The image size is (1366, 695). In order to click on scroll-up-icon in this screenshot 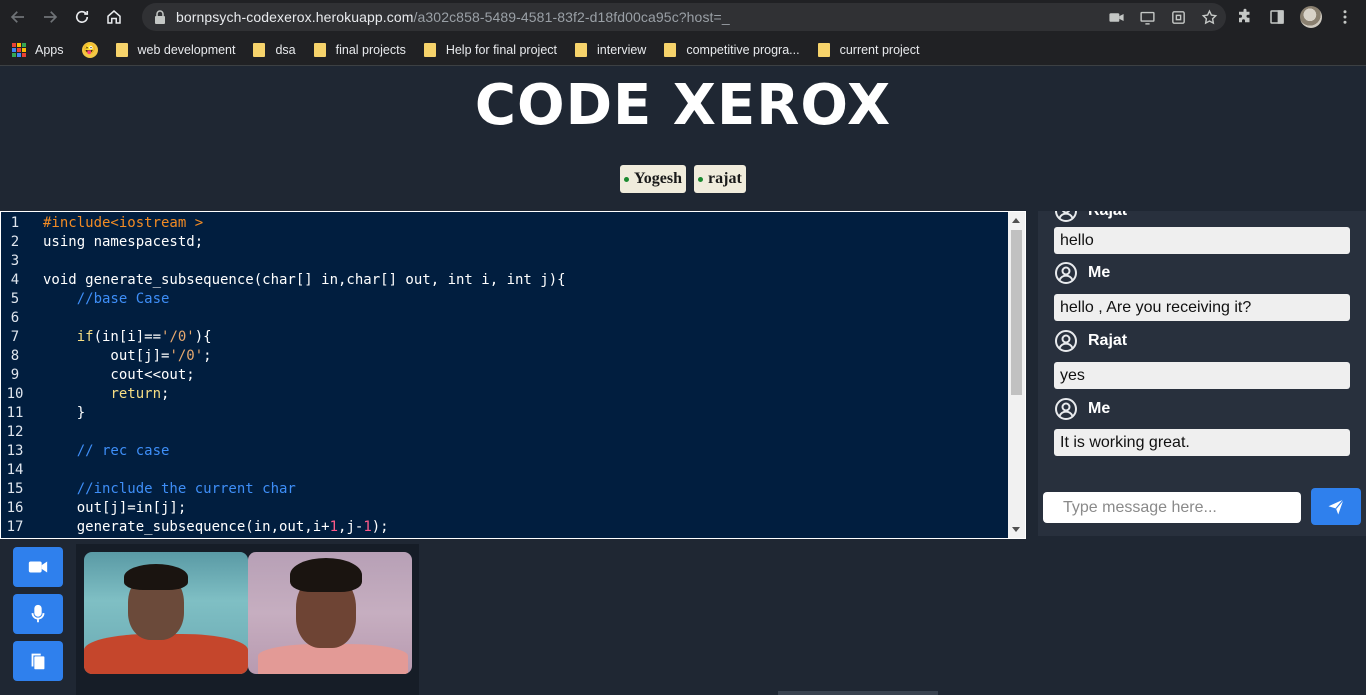, I will do `click(1016, 220)`.